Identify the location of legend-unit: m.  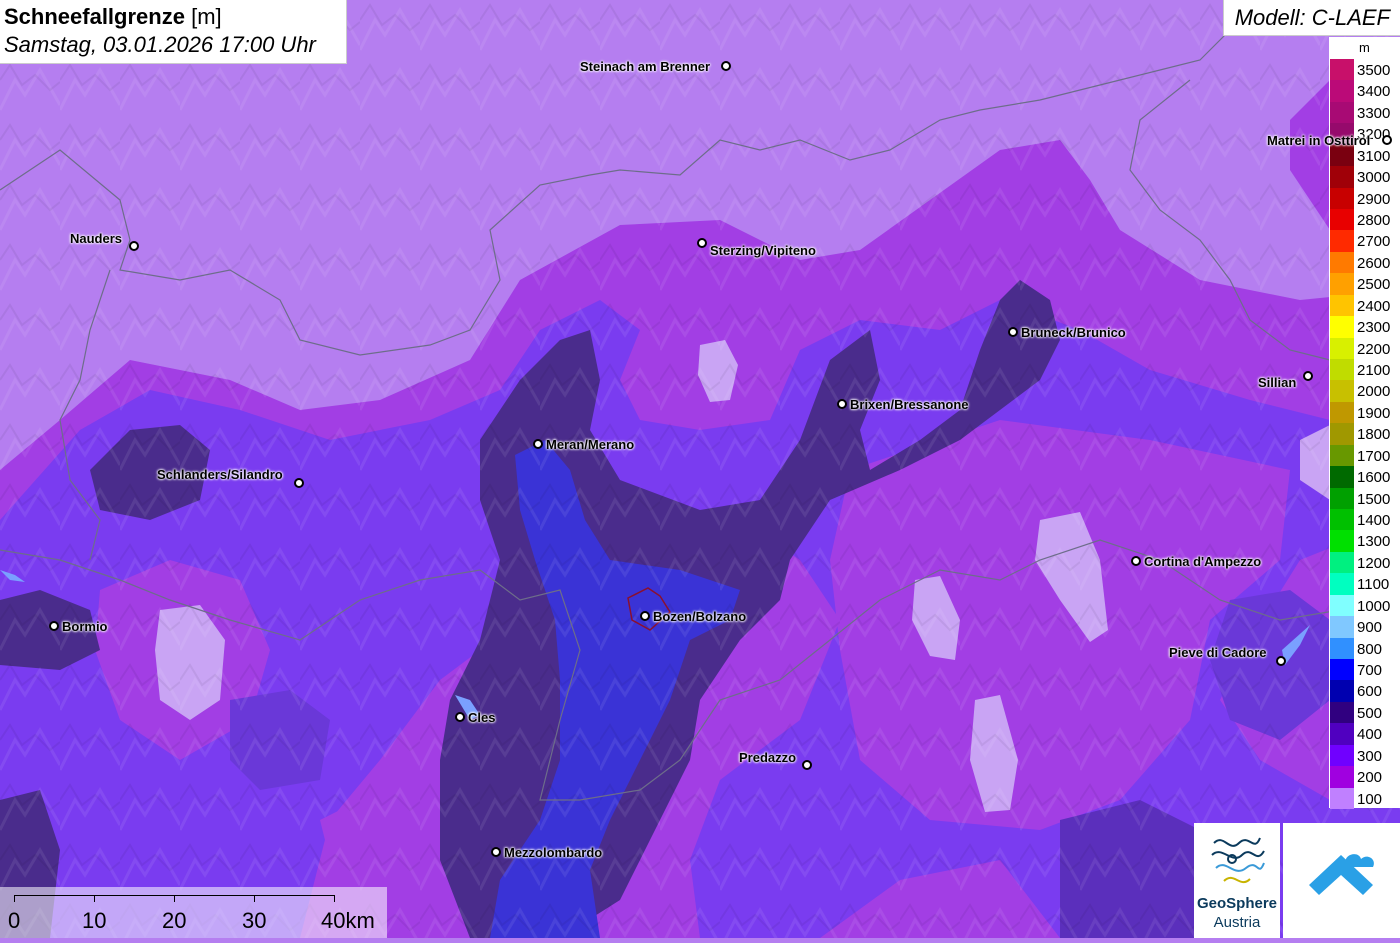
(1364, 47).